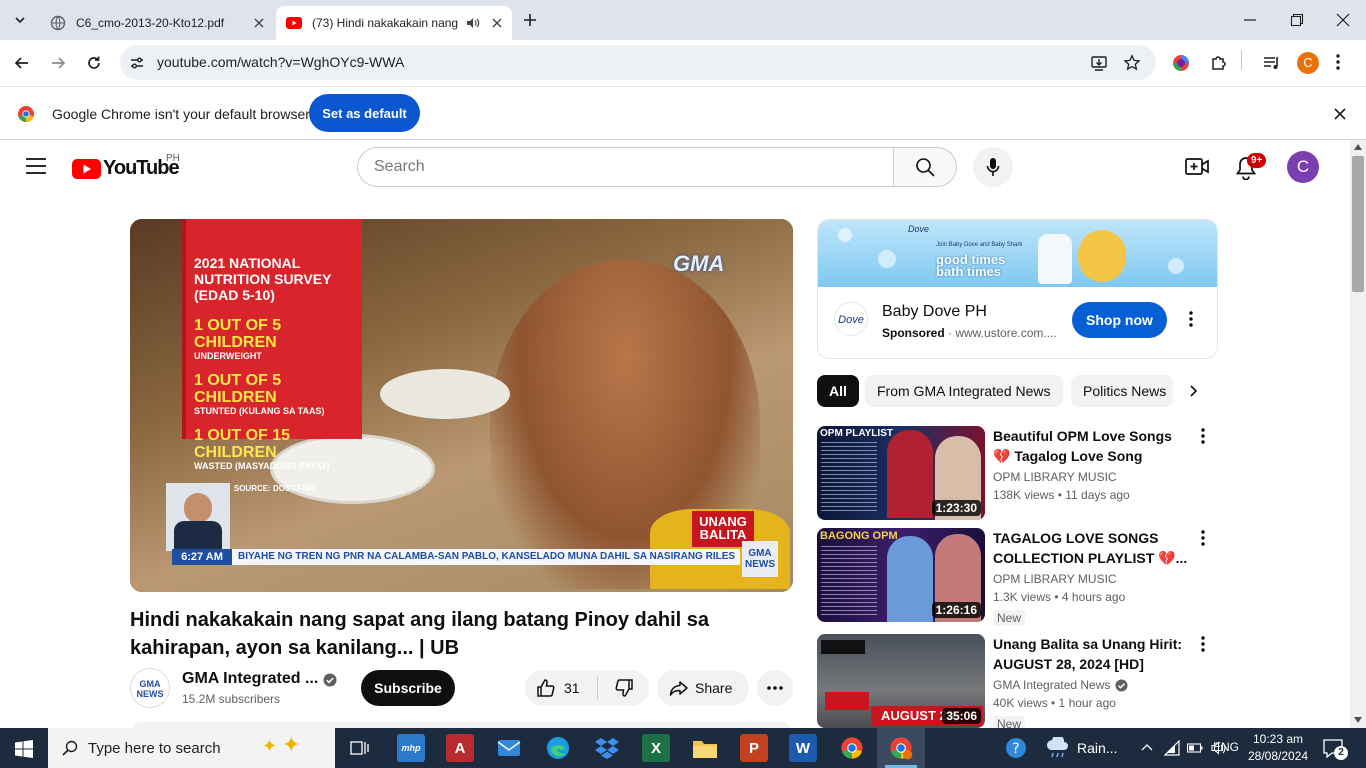 Image resolution: width=1366 pixels, height=768 pixels. I want to click on create-video-icon, so click(1197, 167).